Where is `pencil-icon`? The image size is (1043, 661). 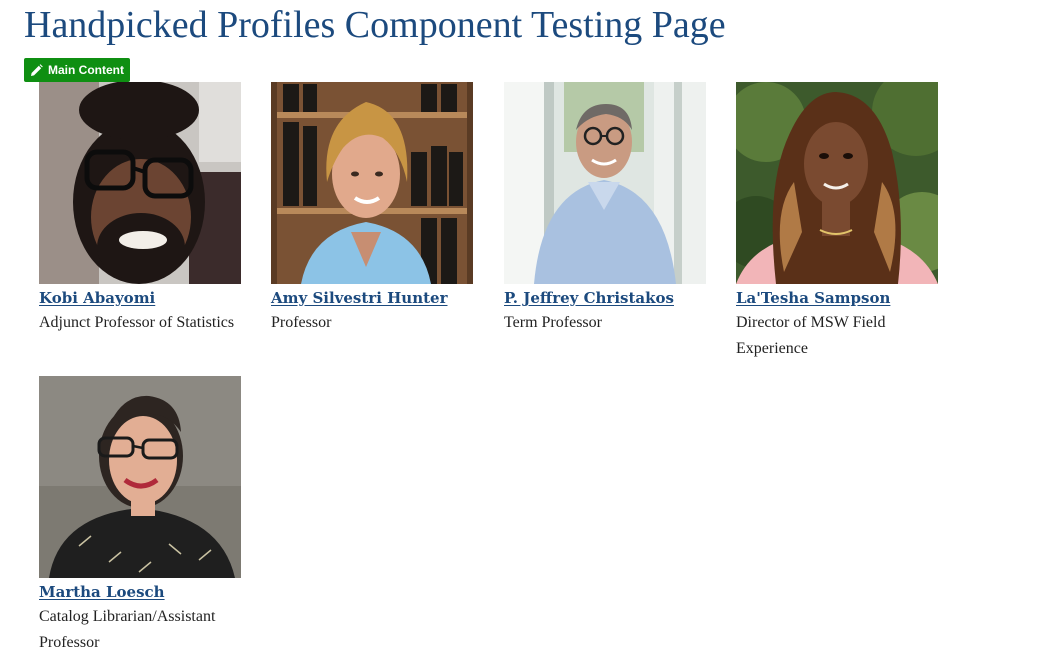 pencil-icon is located at coordinates (36, 70).